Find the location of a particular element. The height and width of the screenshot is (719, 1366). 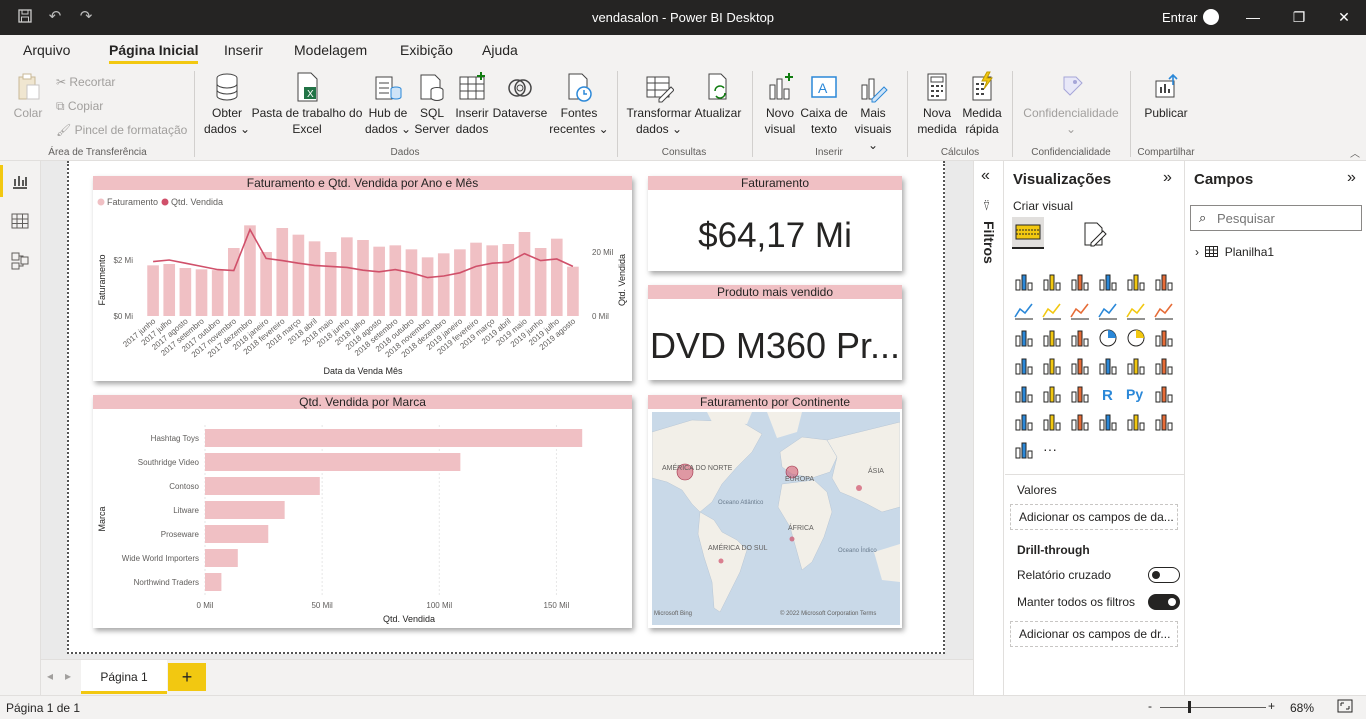

expand-filters-icon: « is located at coordinates (985, 176).